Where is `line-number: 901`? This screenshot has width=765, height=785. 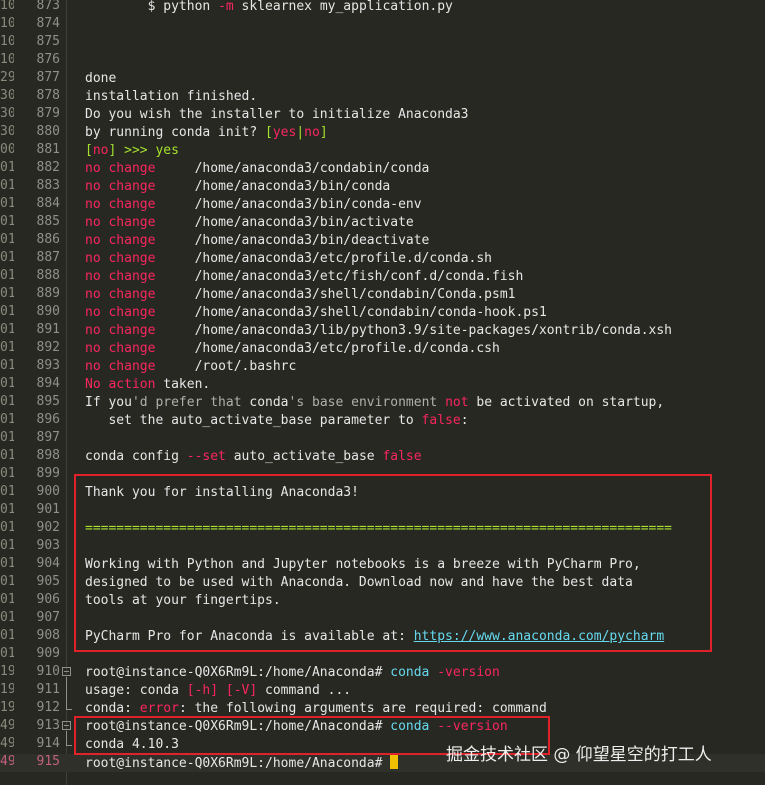
line-number: 901 is located at coordinates (48, 509).